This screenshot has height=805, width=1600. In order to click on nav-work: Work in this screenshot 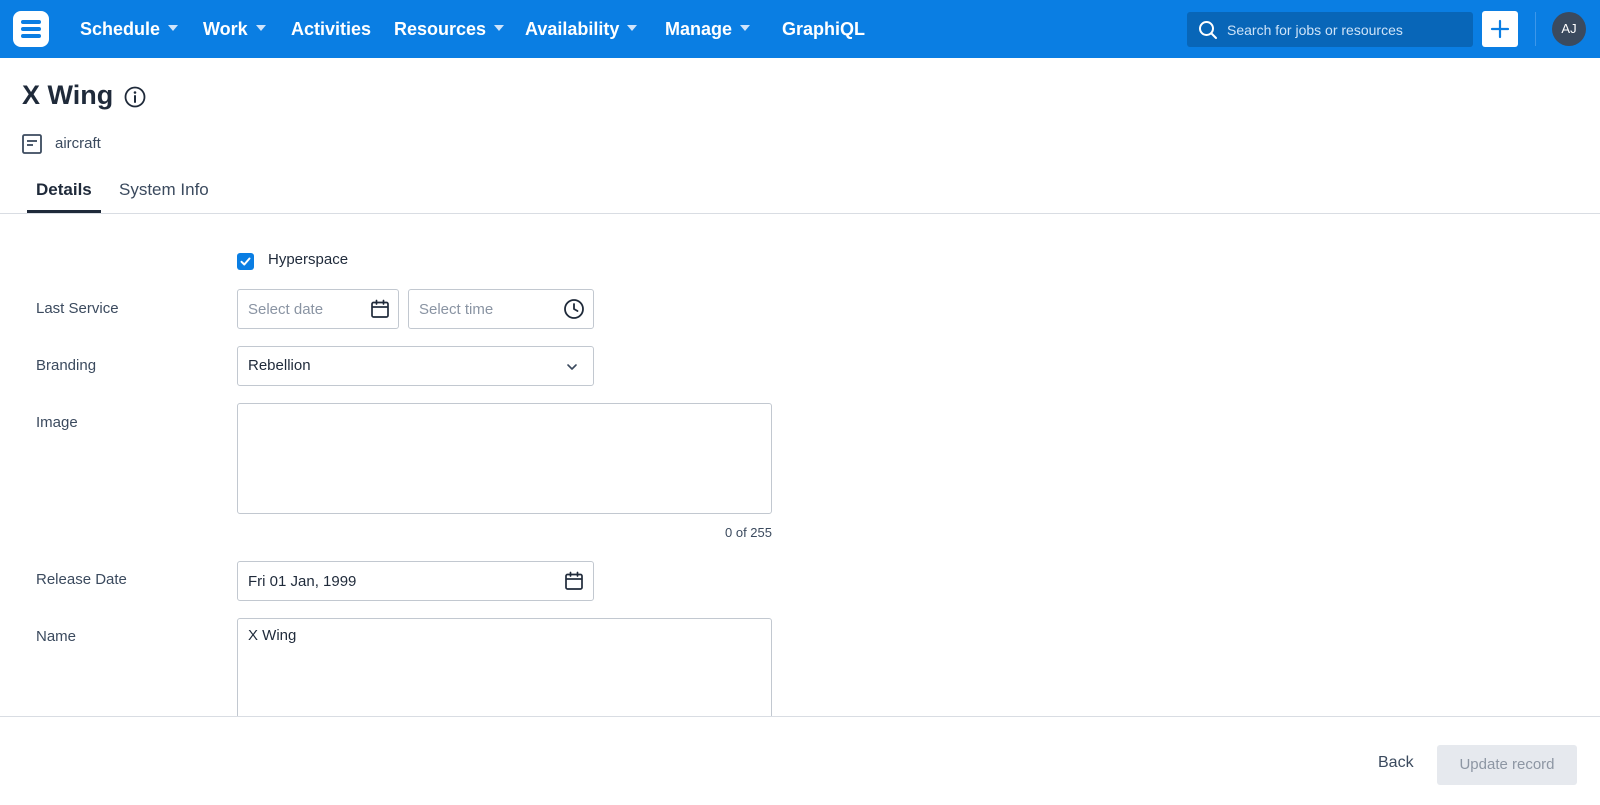, I will do `click(234, 29)`.